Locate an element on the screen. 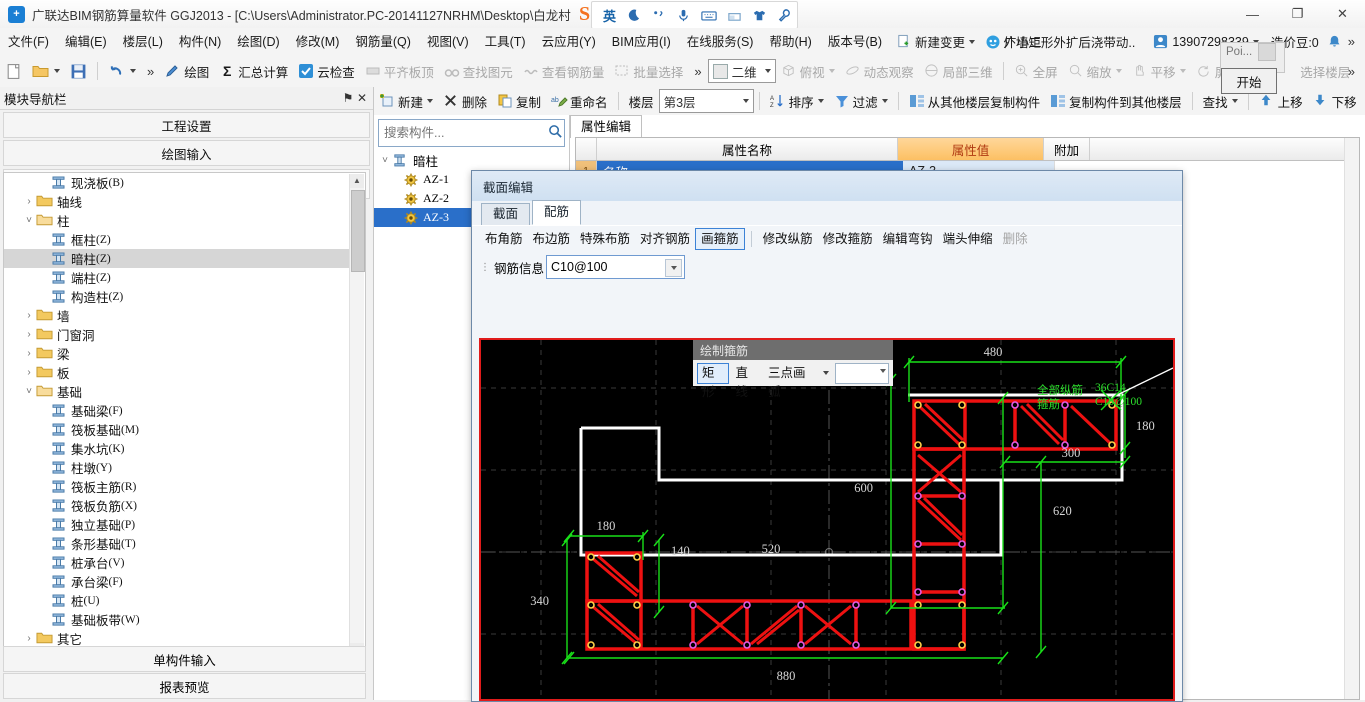 The image size is (1365, 702). tree-item: 独立基础 (P) is located at coordinates (184, 524).